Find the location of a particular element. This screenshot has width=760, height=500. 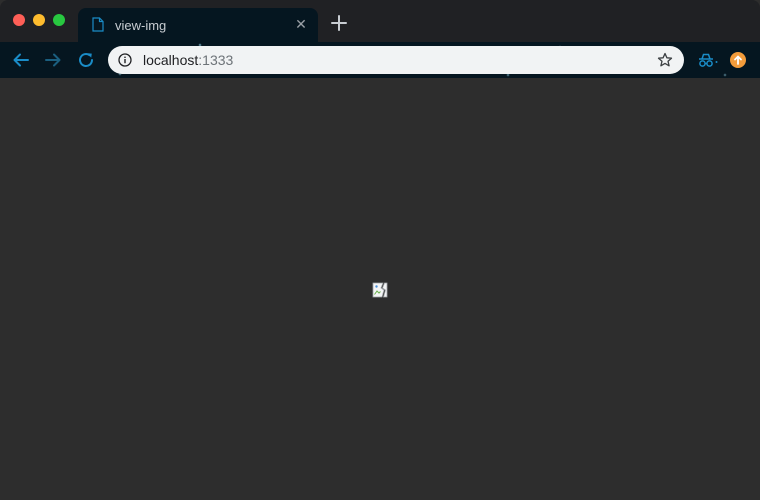

url-text: localhost:1333 is located at coordinates (188, 60).